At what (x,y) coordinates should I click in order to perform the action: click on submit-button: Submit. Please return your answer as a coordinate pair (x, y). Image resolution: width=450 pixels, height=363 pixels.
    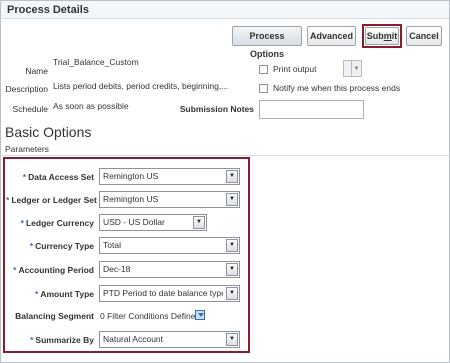
    Looking at the image, I should click on (382, 36).